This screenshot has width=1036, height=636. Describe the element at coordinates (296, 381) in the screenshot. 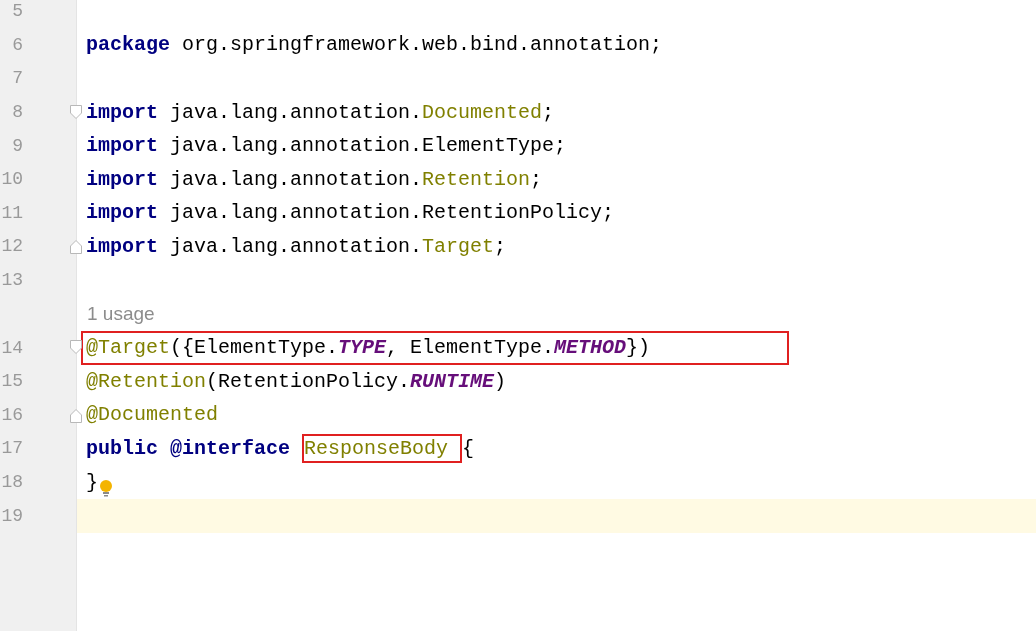

I see `code-line: @Retention(RetentionPolicy.RUNTIME)` at that location.